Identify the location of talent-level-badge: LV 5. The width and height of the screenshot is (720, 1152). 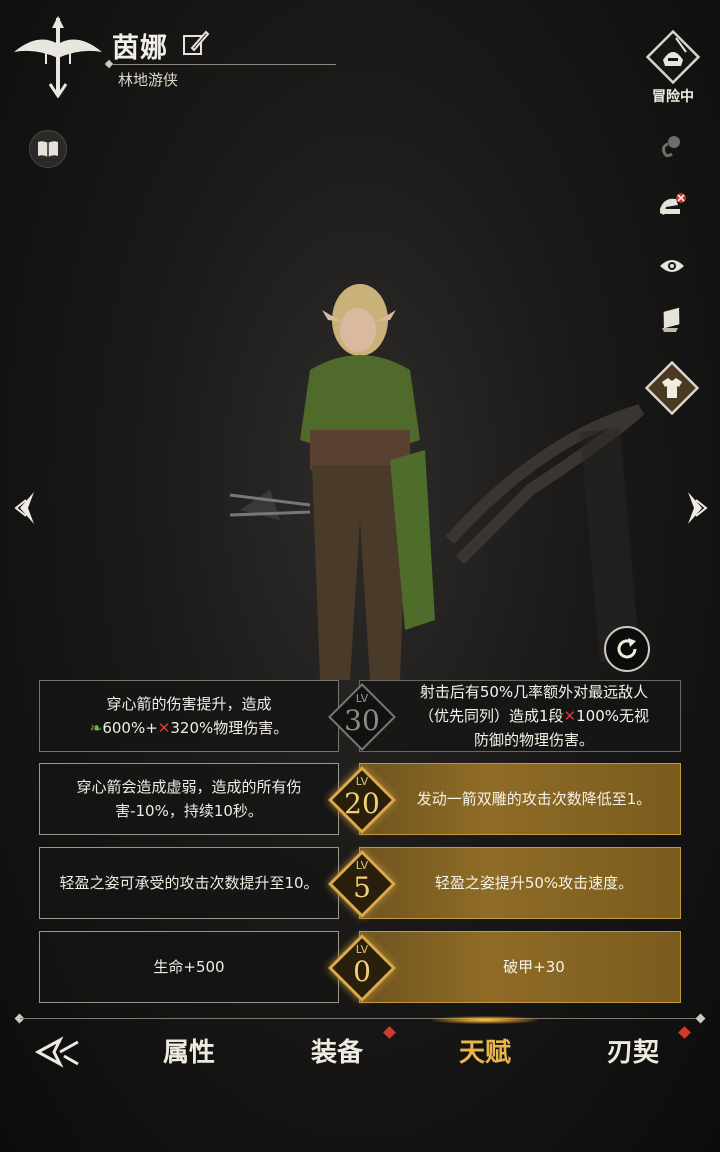
(362, 884).